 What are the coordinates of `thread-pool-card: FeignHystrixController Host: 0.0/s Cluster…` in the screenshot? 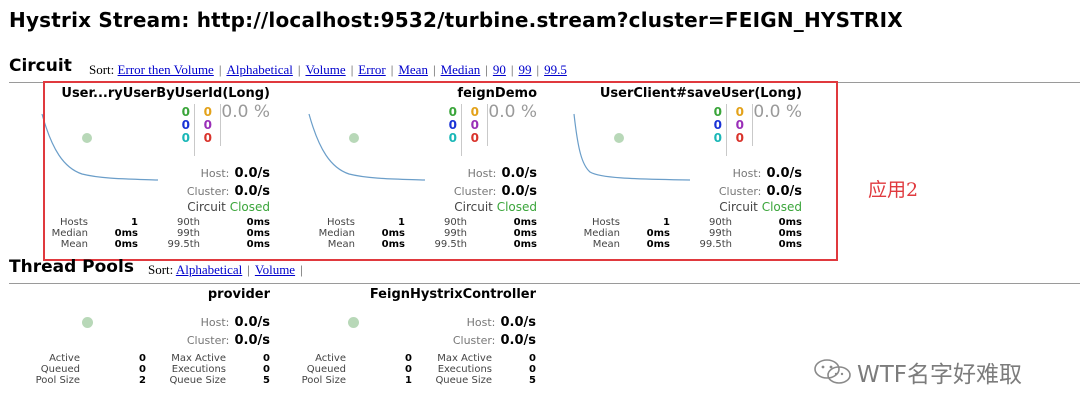 It's located at (406, 342).